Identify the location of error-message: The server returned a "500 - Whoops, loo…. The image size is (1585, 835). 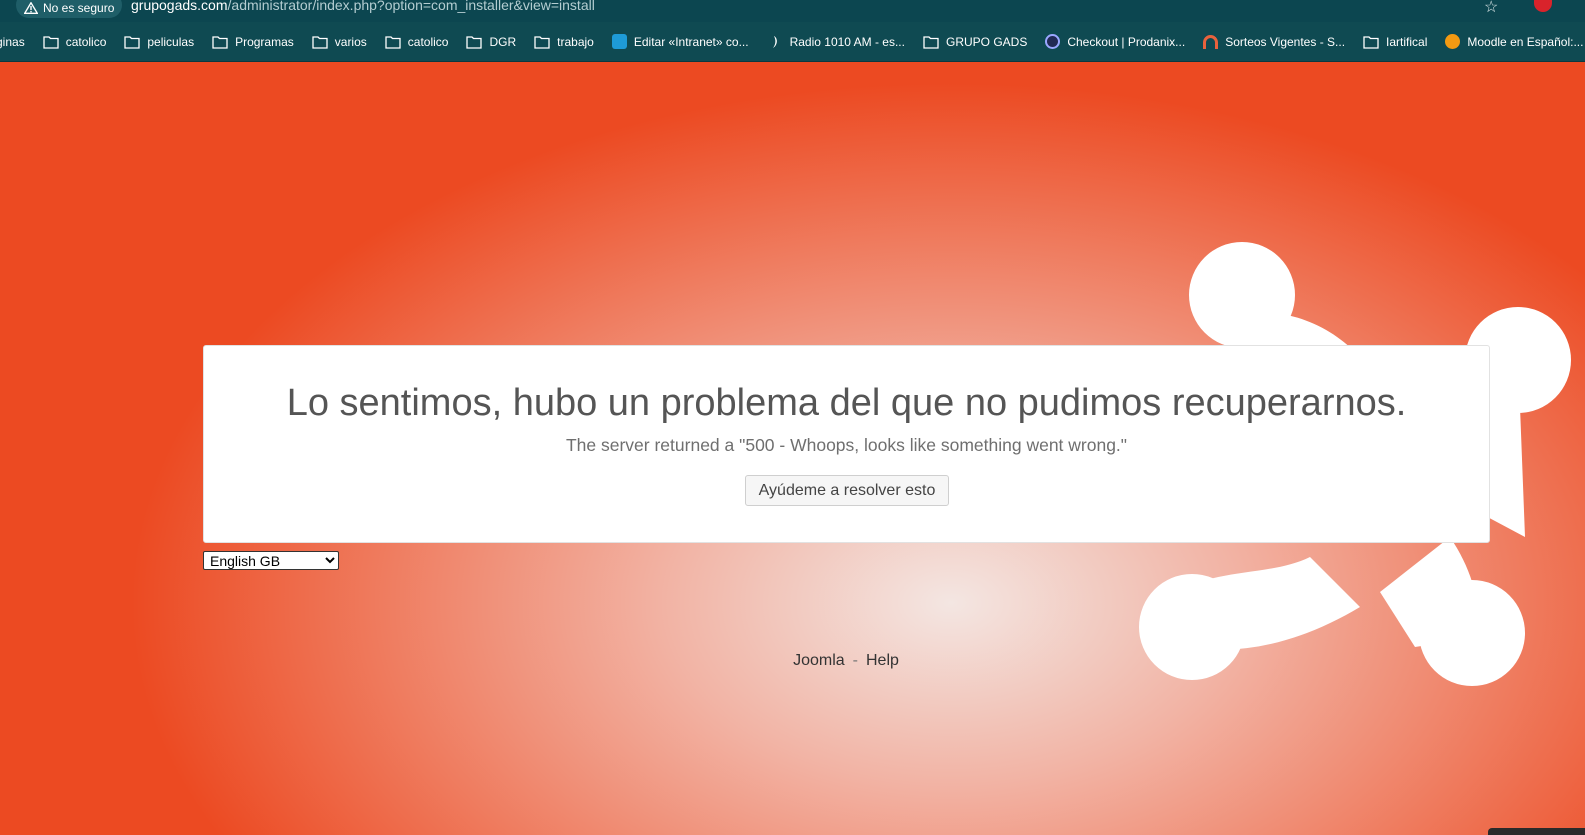
(846, 445).